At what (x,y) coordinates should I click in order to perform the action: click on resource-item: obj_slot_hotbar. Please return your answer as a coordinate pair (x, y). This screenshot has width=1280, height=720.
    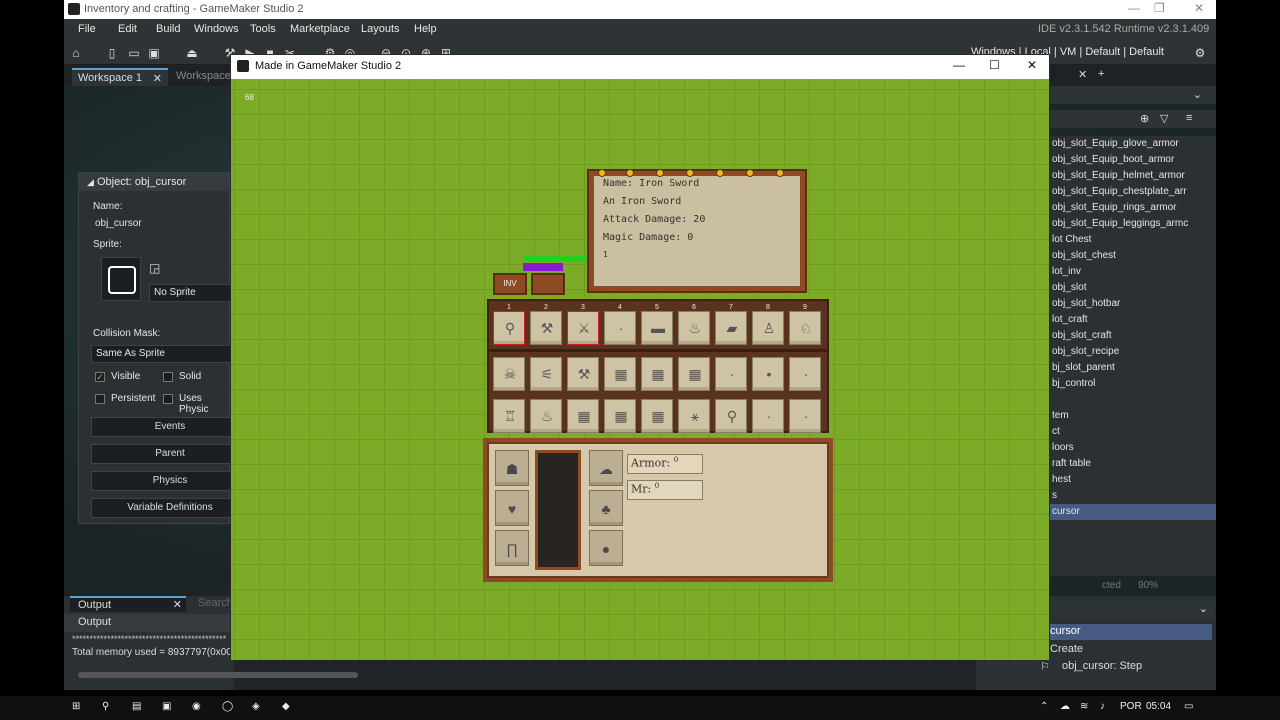
    Looking at the image, I should click on (1132, 304).